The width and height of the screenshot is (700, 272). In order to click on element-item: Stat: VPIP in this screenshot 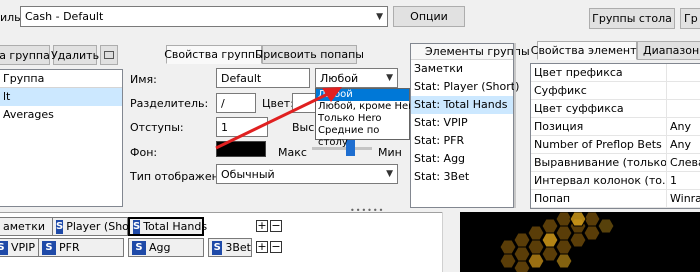, I will do `click(462, 123)`.